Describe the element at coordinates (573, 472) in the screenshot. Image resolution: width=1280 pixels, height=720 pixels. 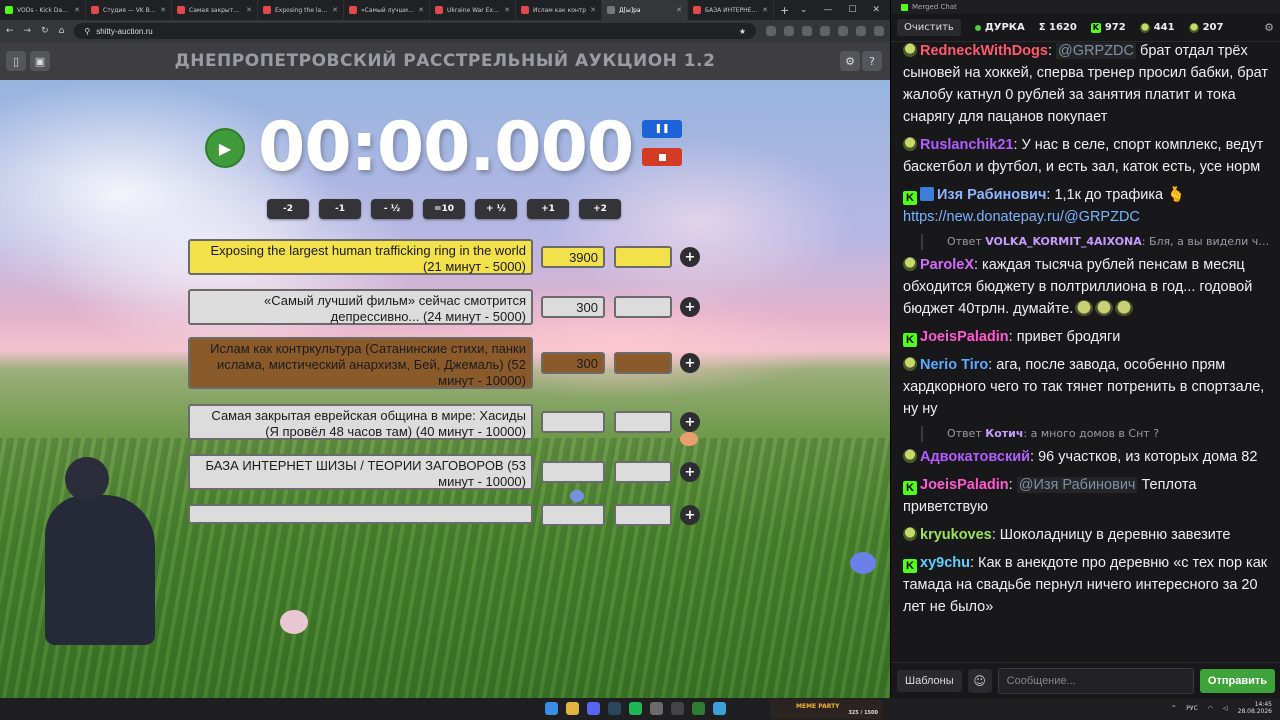
I see `lot-amount-field` at that location.